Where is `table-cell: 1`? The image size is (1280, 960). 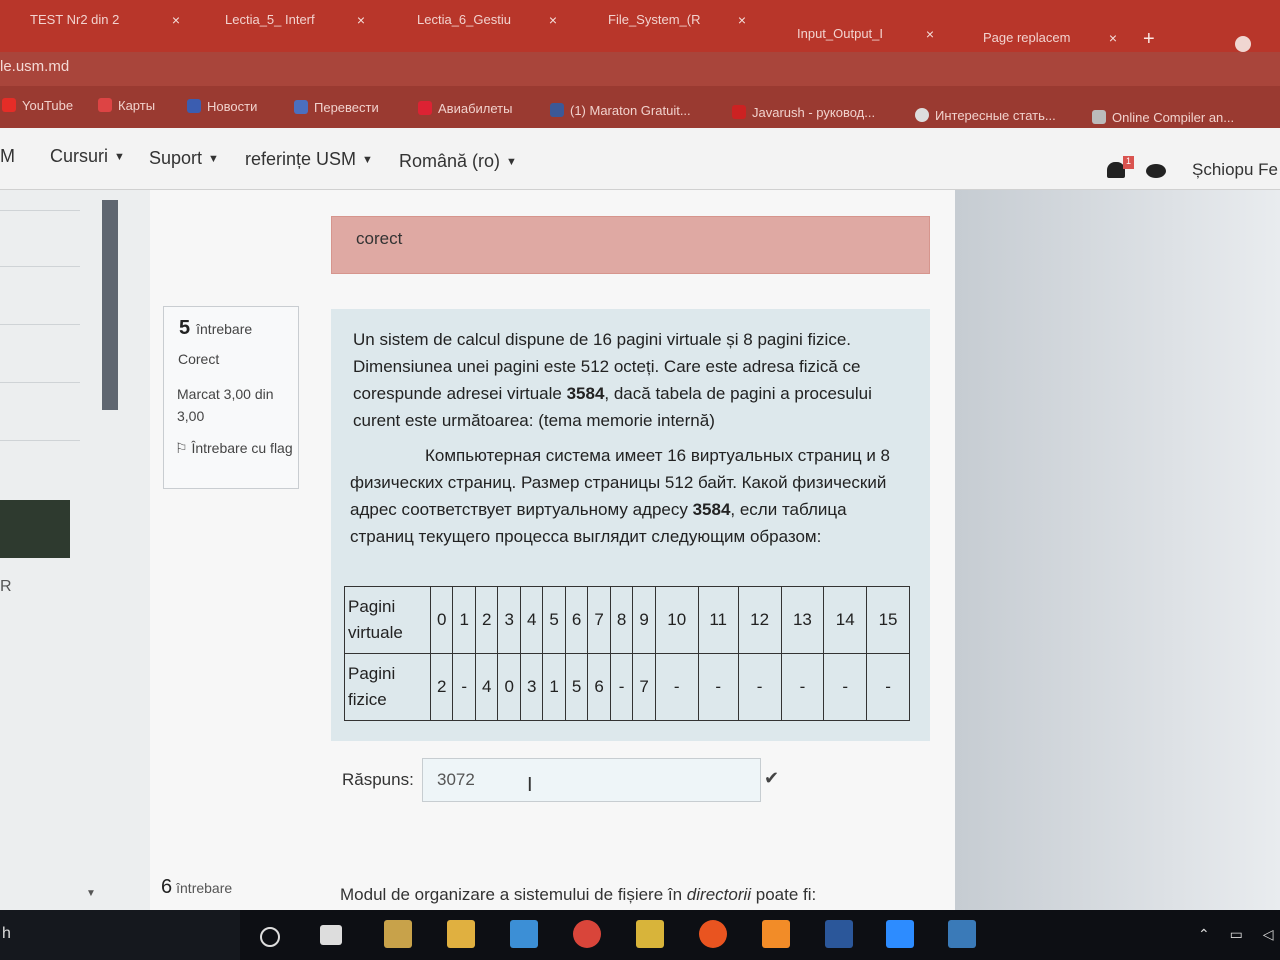
table-cell: 1 is located at coordinates (554, 687).